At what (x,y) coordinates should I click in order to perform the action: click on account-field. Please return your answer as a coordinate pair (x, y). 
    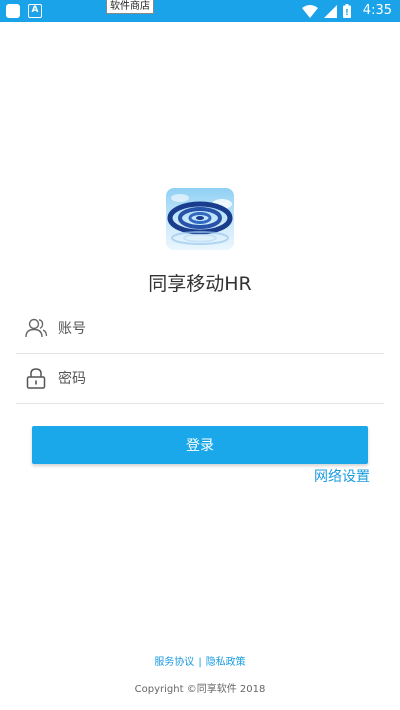
    Looking at the image, I should click on (200, 329).